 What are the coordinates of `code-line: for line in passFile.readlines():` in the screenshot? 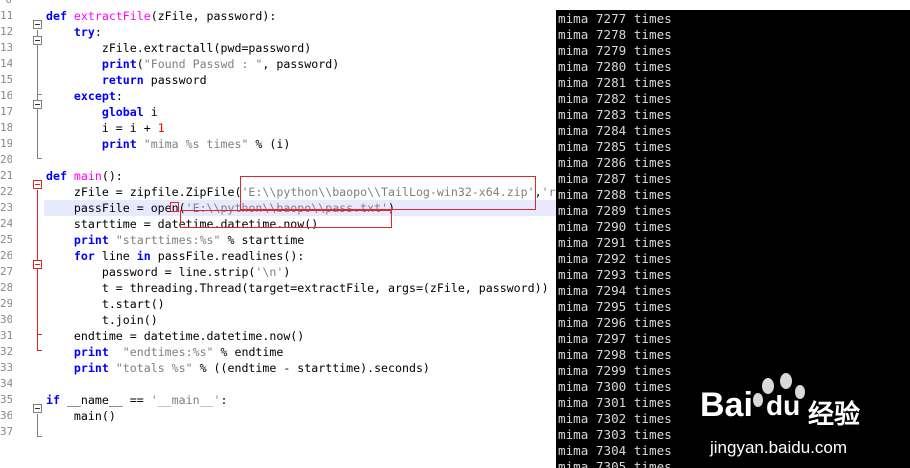 It's located at (175, 256).